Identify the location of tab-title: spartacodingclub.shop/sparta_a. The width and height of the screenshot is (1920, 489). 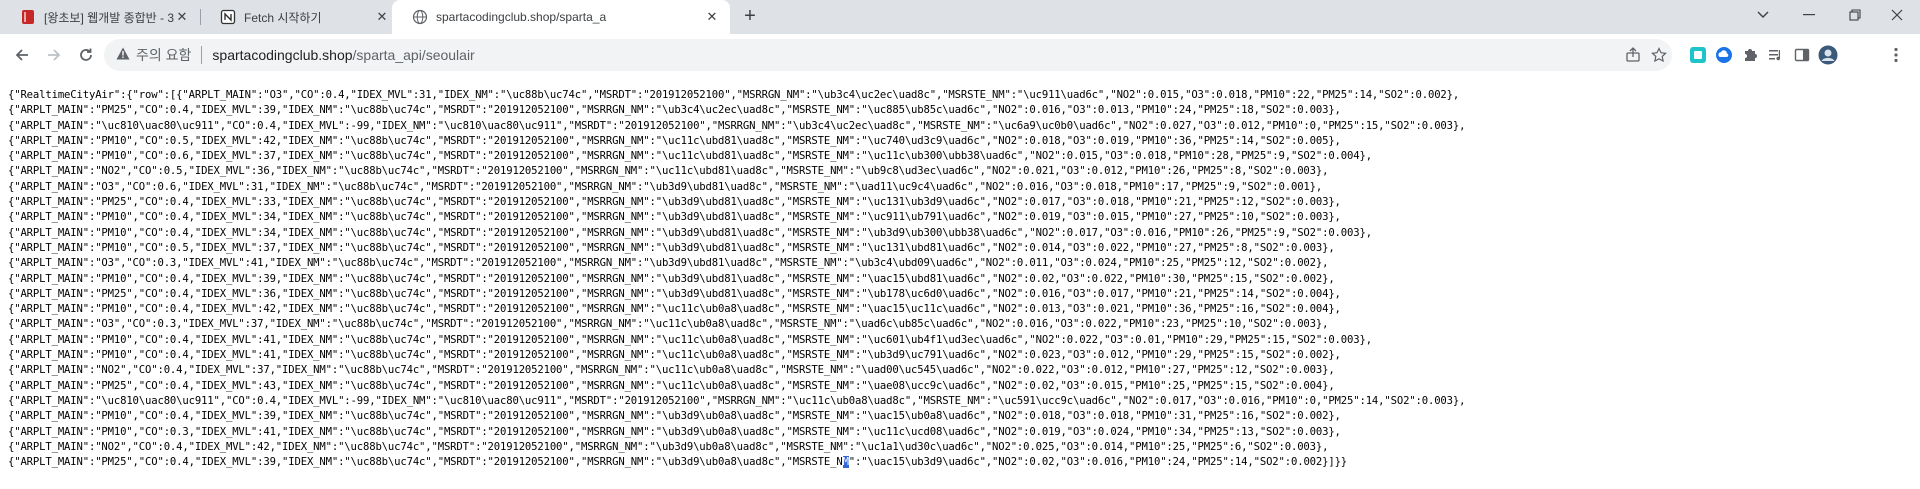
(521, 17).